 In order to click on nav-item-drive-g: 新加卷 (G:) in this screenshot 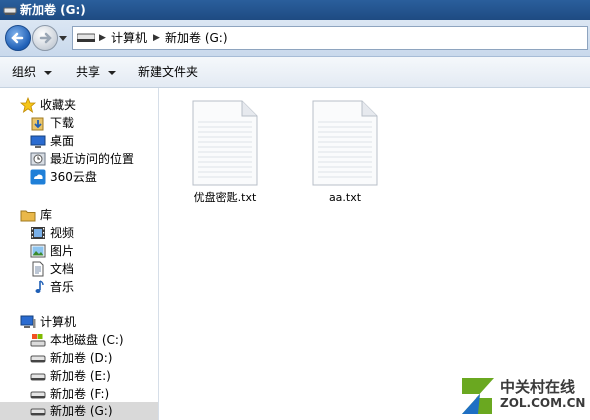, I will do `click(79, 411)`.